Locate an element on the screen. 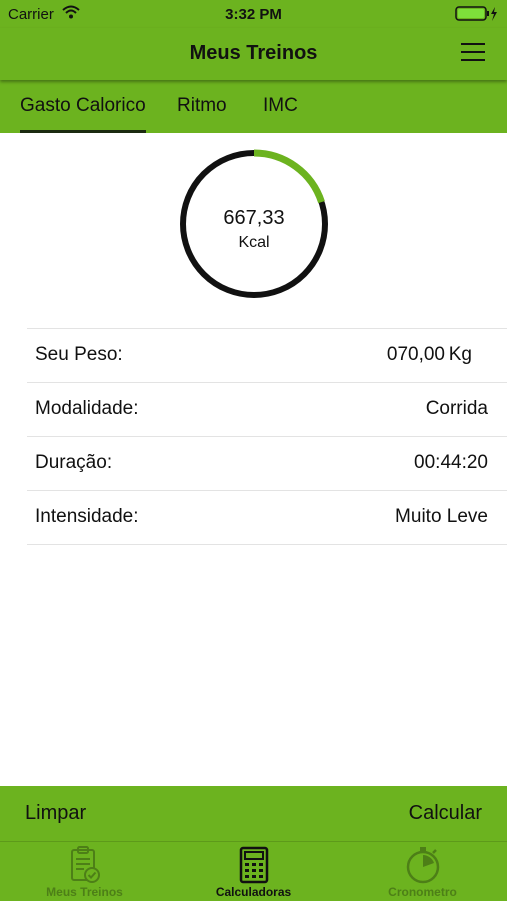 The image size is (507, 901). bottom-tab-bar: Meus Treinos Calculadoras Cronometro is located at coordinates (253, 871).